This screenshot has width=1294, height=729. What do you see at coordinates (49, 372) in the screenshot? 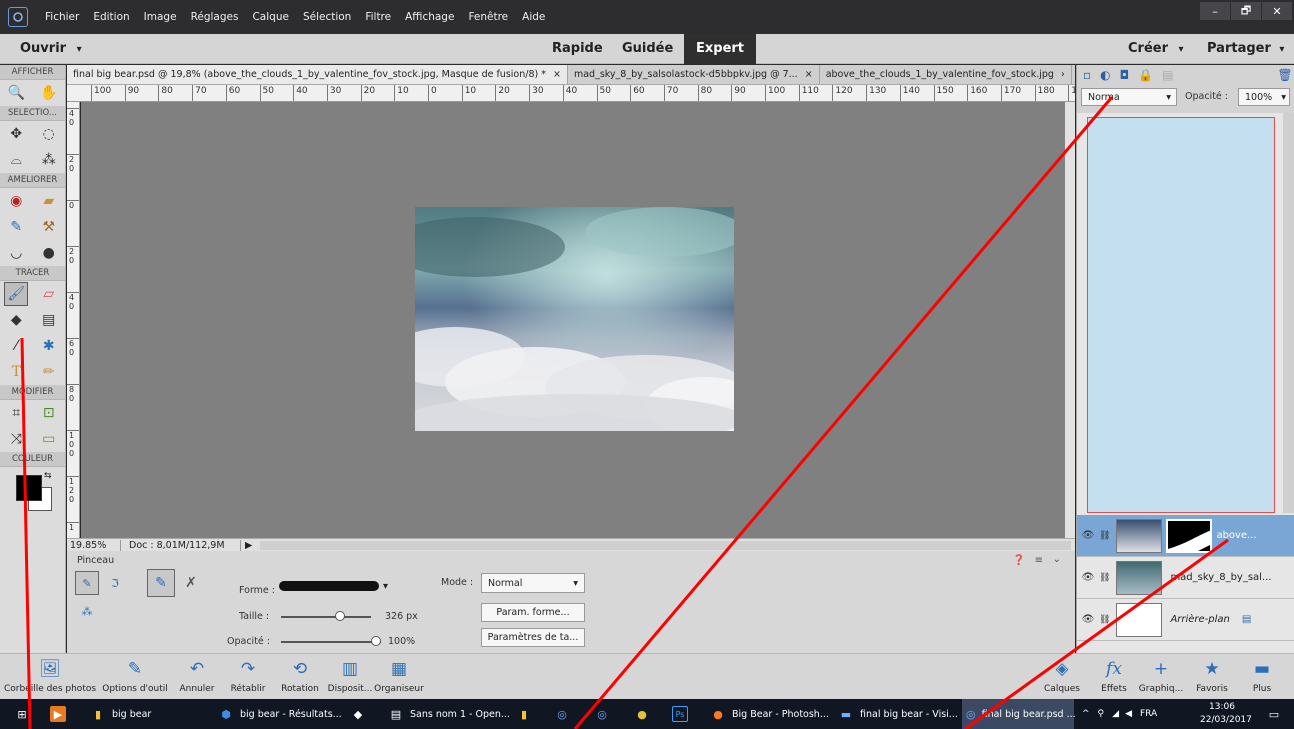
I see `pencil-tool-icon: ✏` at bounding box center [49, 372].